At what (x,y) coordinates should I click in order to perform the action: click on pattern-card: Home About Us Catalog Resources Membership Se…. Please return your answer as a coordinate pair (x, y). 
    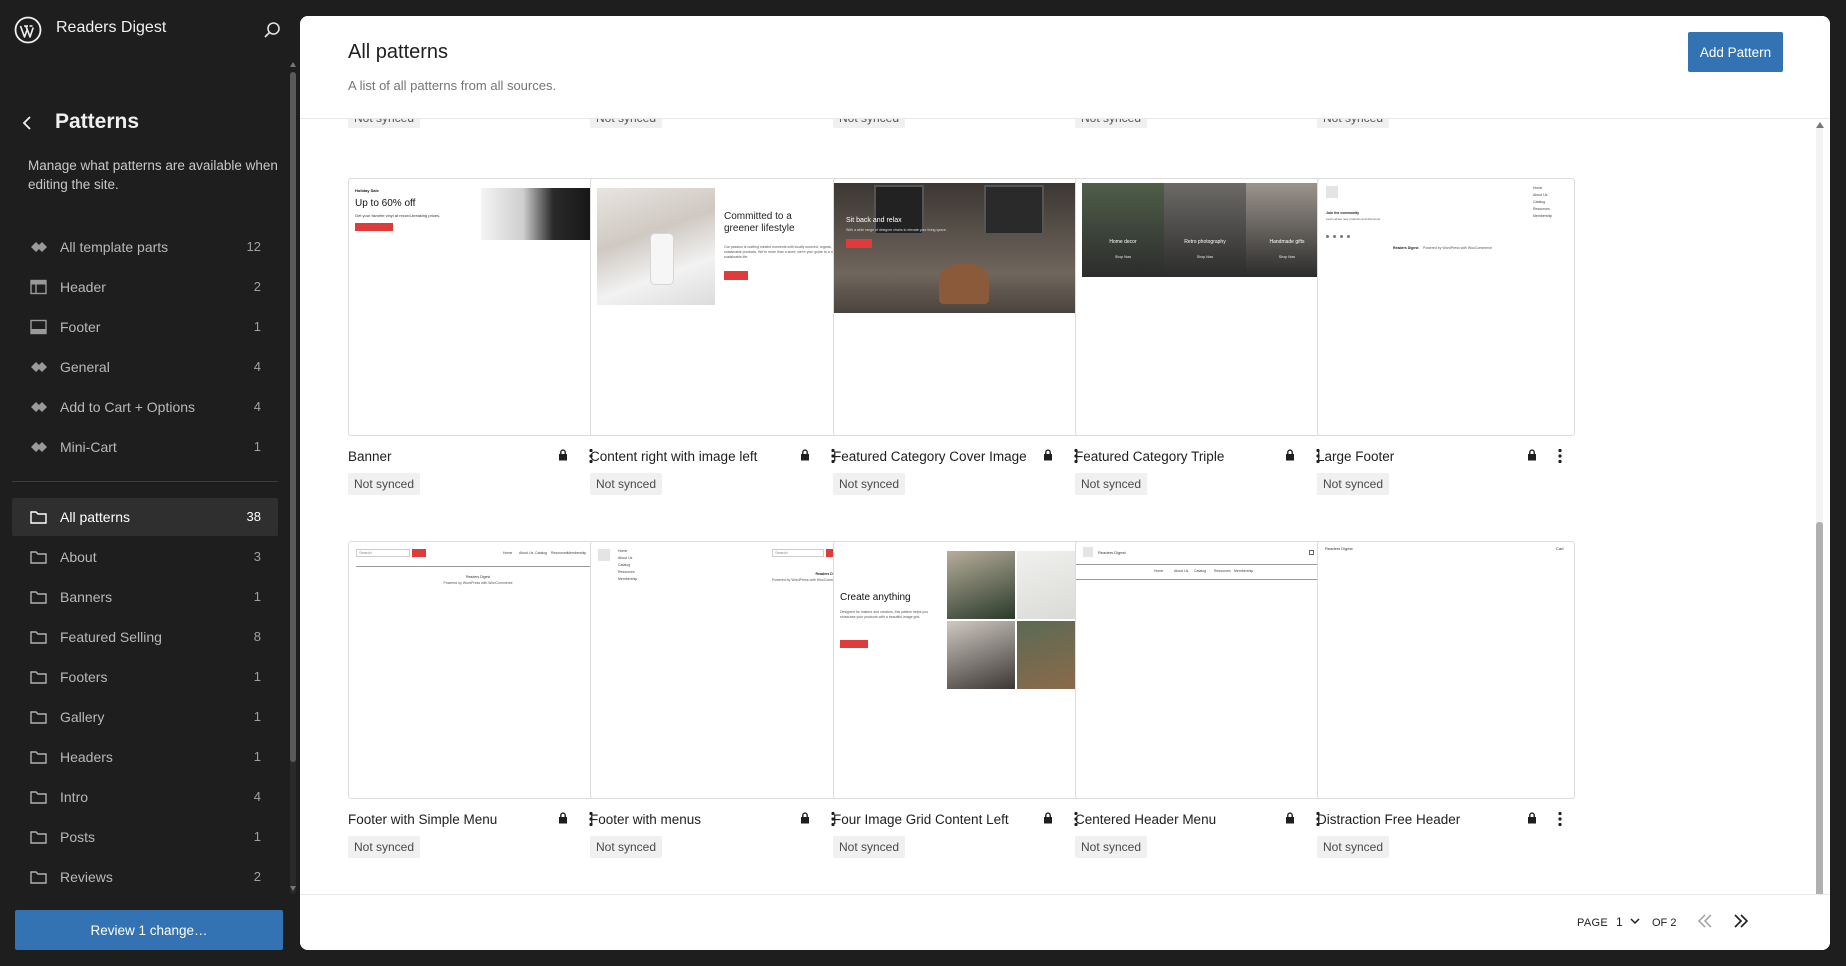
    Looking at the image, I should click on (719, 701).